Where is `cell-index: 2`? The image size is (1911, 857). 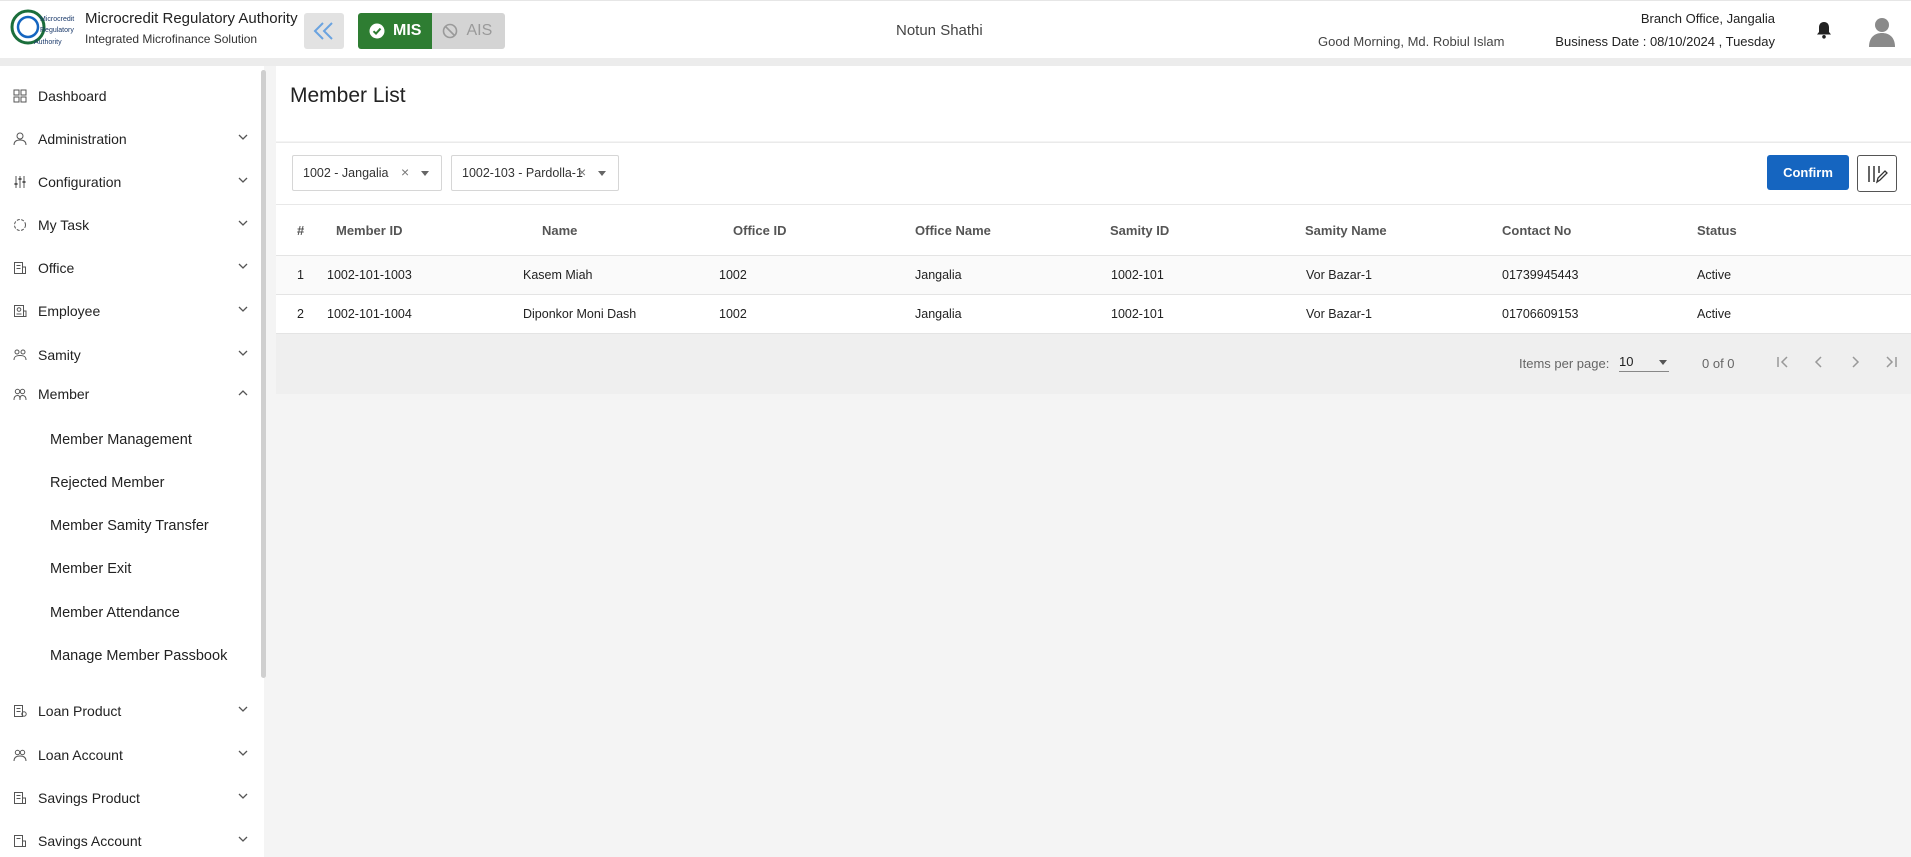 cell-index: 2 is located at coordinates (300, 314).